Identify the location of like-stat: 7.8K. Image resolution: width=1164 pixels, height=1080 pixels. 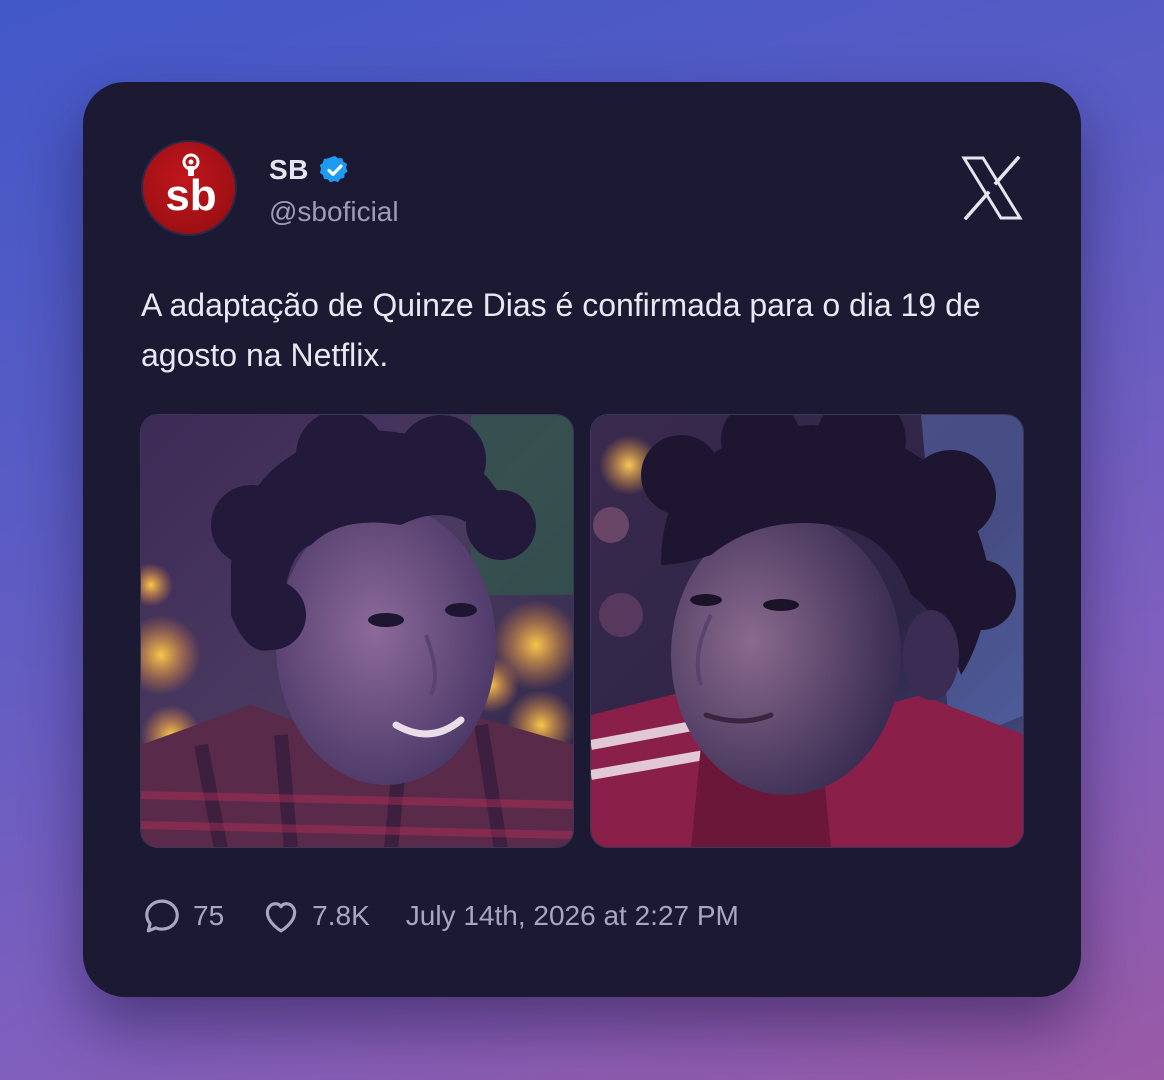
(315, 916).